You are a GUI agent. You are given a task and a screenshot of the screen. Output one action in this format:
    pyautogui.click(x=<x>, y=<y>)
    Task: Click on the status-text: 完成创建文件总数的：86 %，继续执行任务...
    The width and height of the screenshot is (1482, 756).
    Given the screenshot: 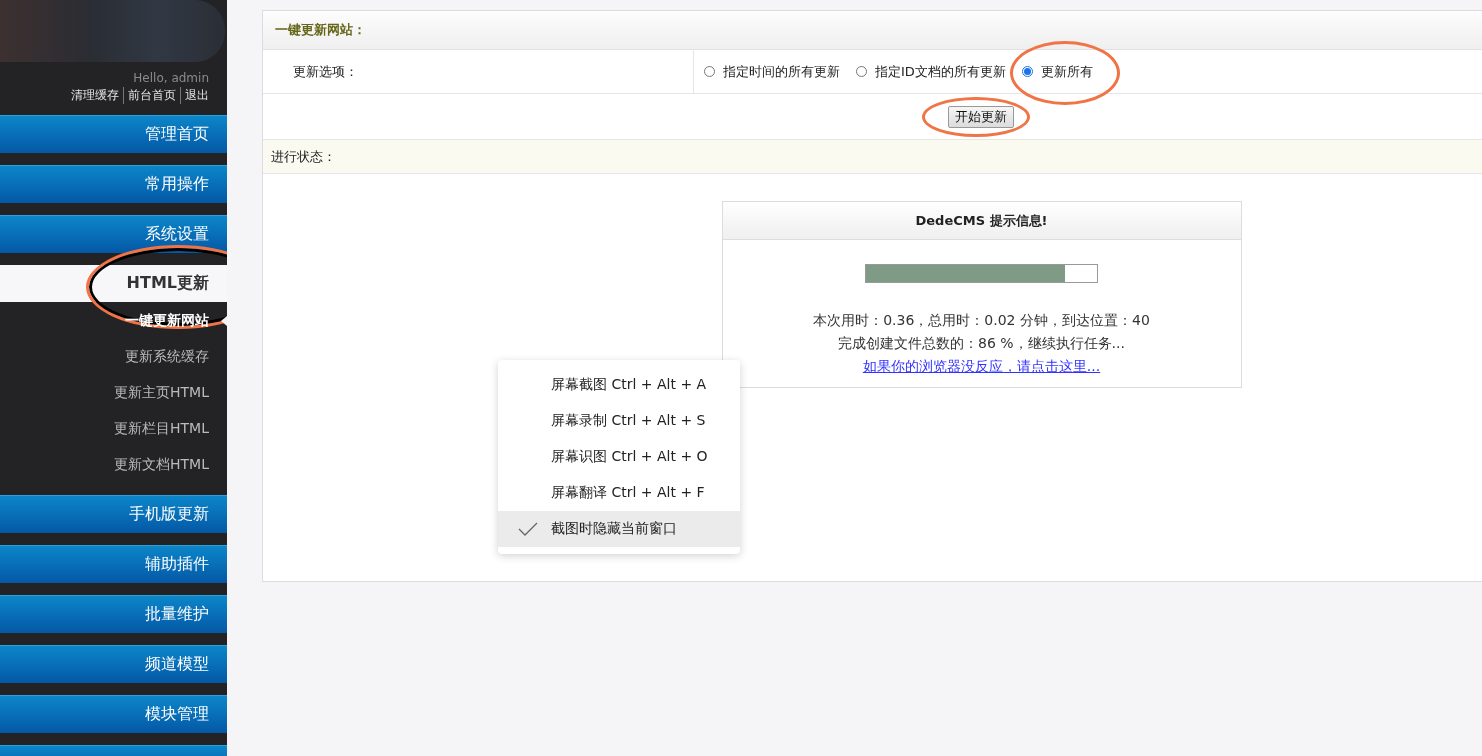 What is the action you would take?
    pyautogui.click(x=981, y=343)
    